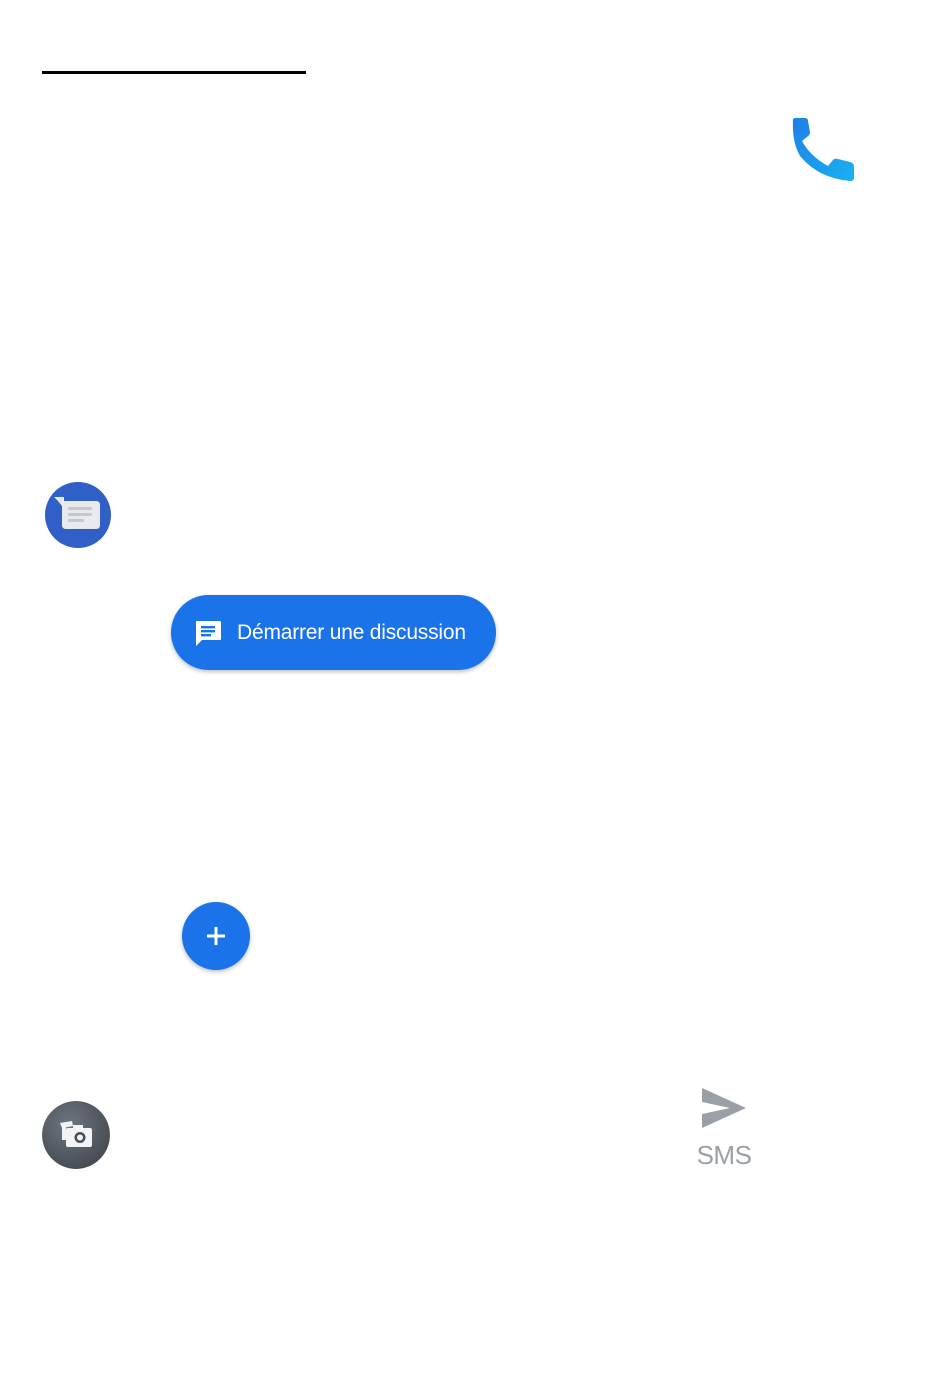  What do you see at coordinates (78, 515) in the screenshot?
I see `messages-app-icon` at bounding box center [78, 515].